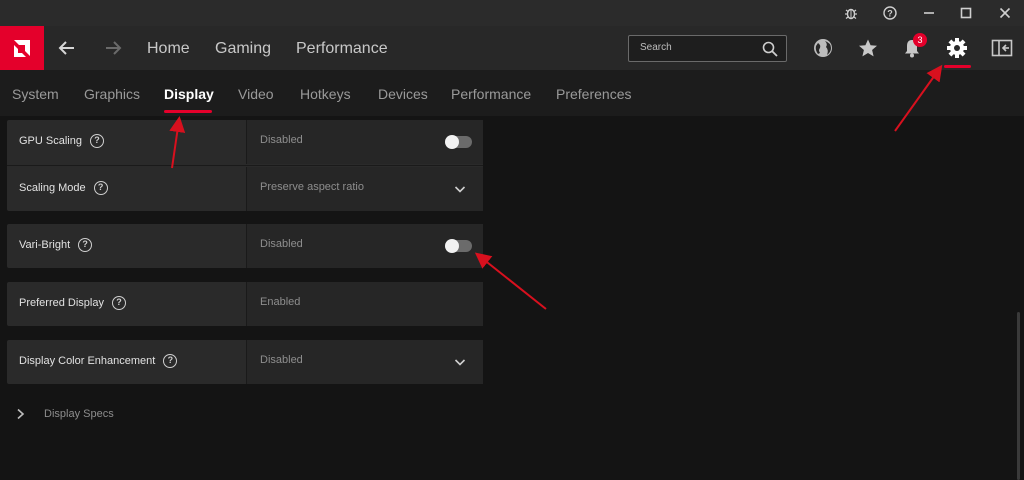  Describe the element at coordinates (403, 94) in the screenshot. I see `tab-devices: Devices` at that location.